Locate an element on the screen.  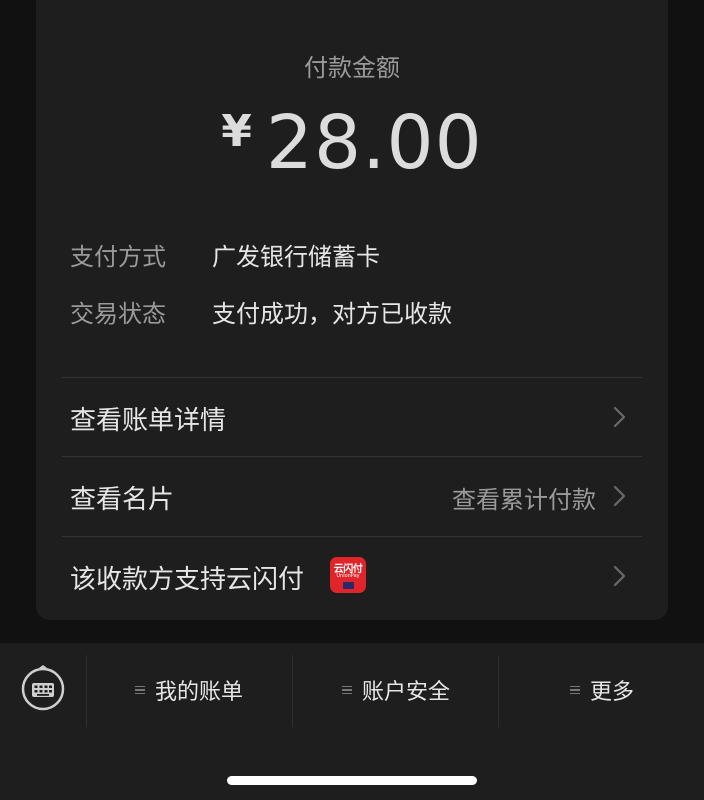
view-business-card-row: 查看名片 查看累计付款 is located at coordinates (352, 496).